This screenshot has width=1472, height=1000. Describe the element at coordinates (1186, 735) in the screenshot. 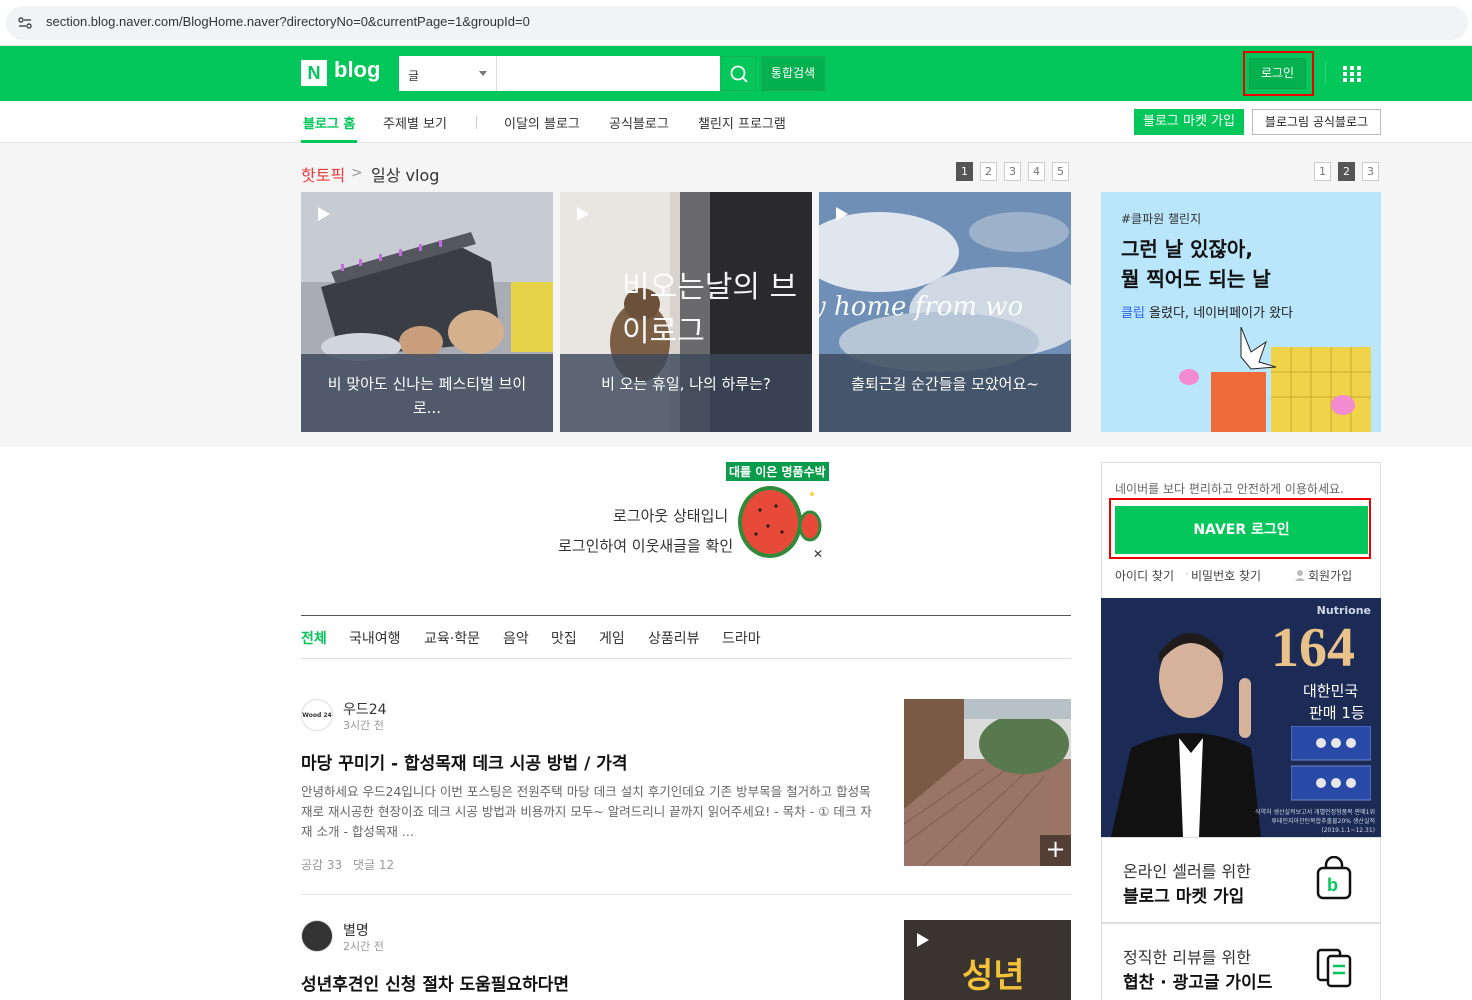

I see `model-photo` at that location.